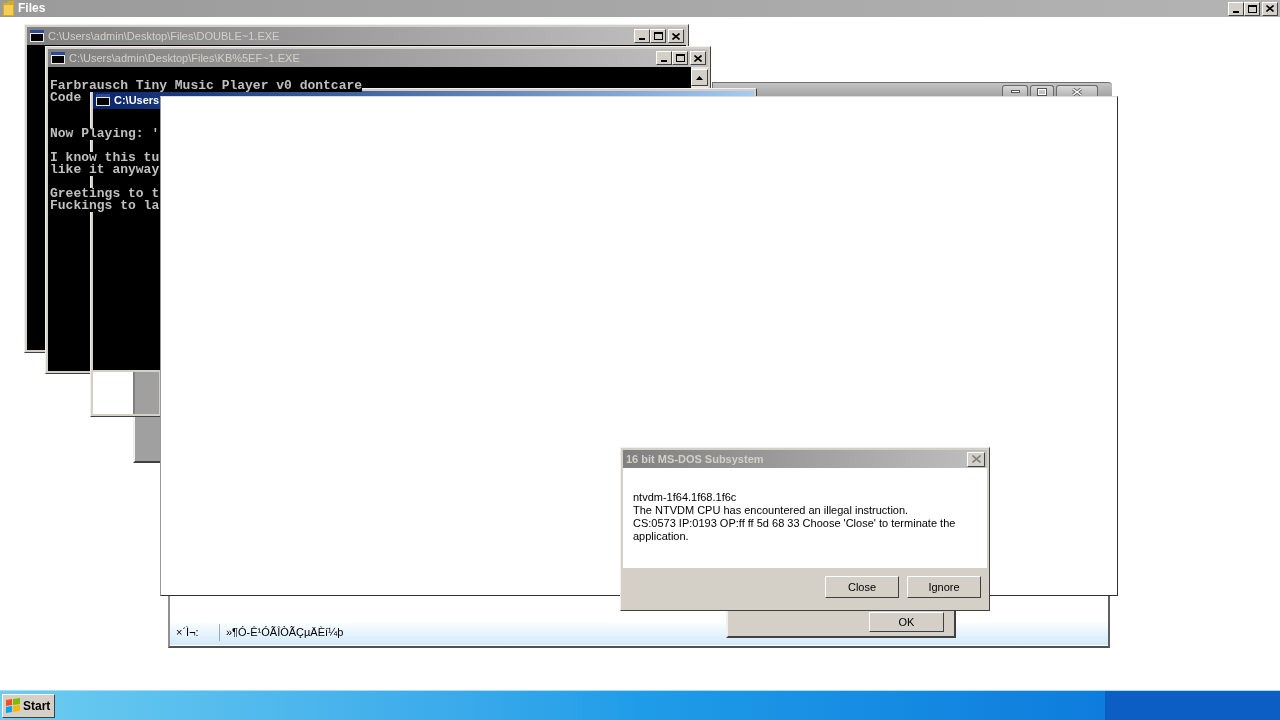 The height and width of the screenshot is (720, 1280). I want to click on window-title: C:\Users\admin\Desktop\Files\DOUBLE~1.EXE, so click(164, 36).